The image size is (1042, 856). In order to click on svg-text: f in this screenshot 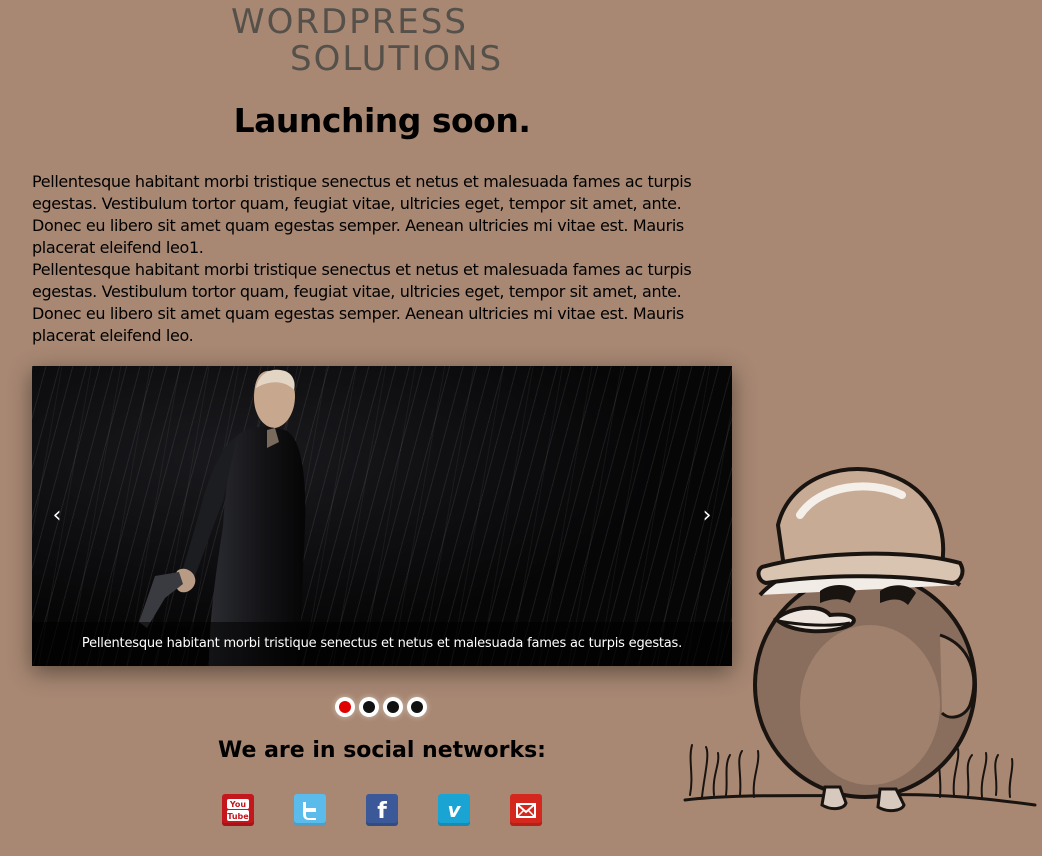, I will do `click(382, 810)`.